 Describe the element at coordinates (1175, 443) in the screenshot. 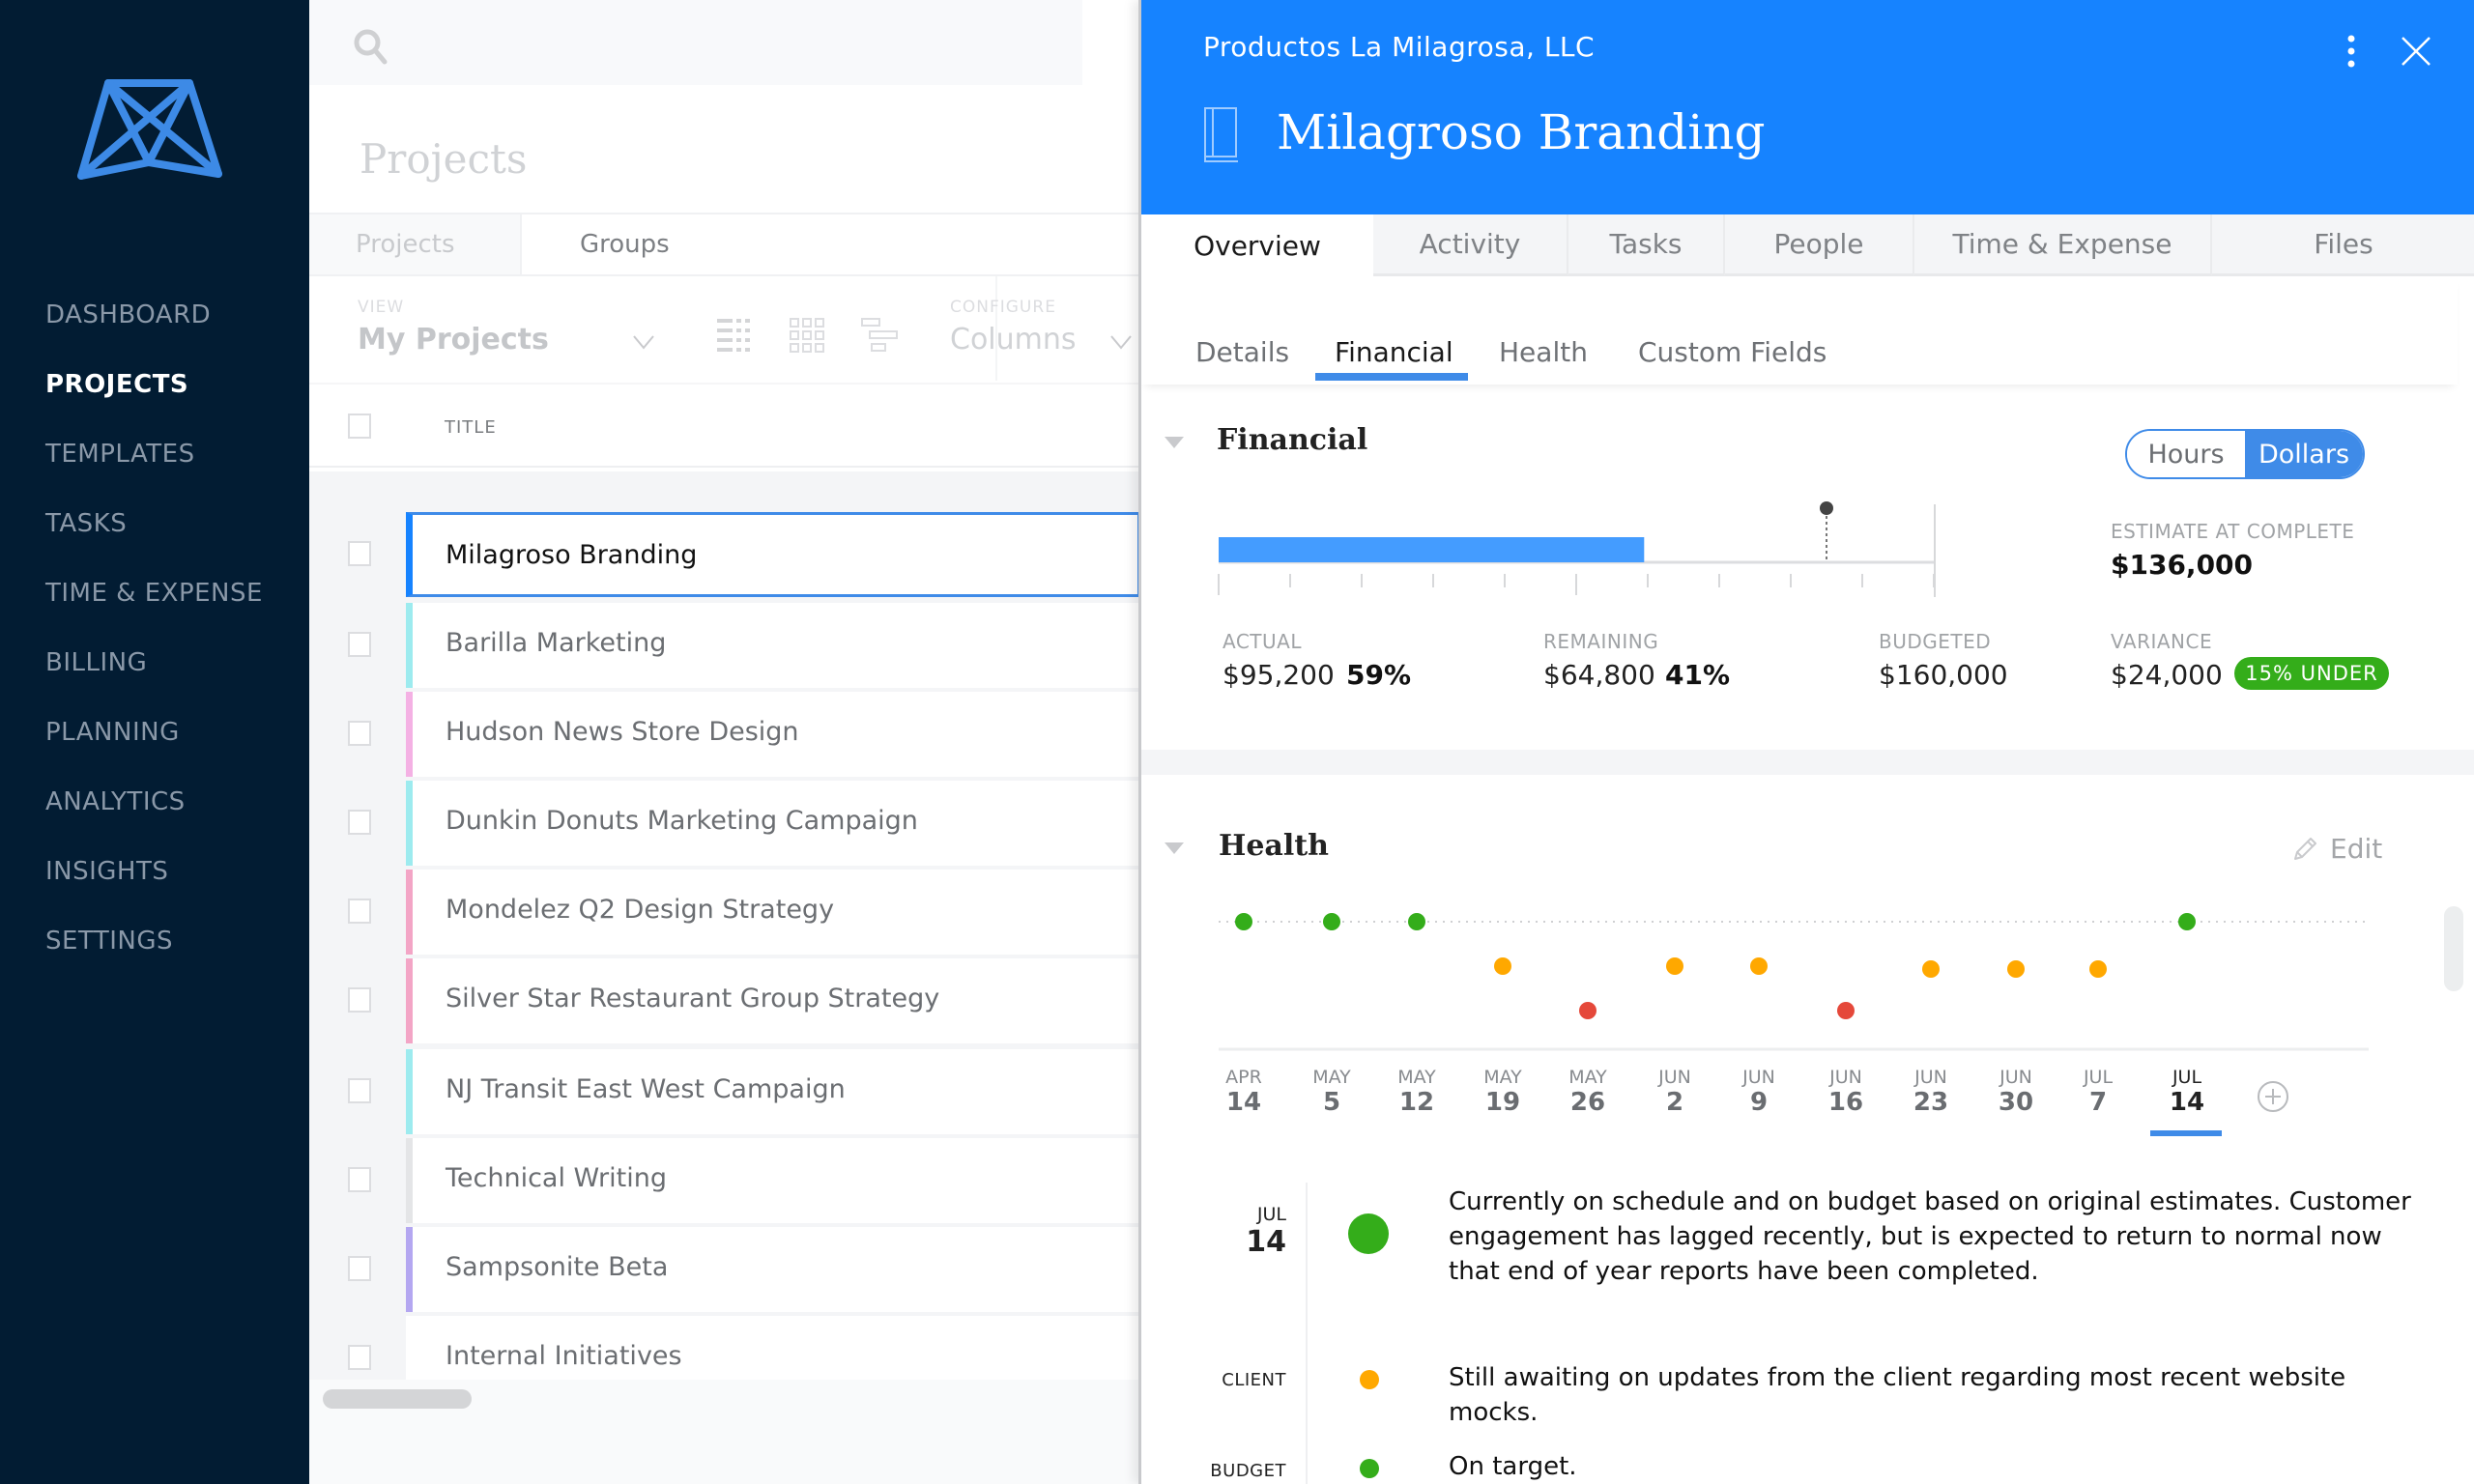

I see `collapse-financial-icon` at that location.